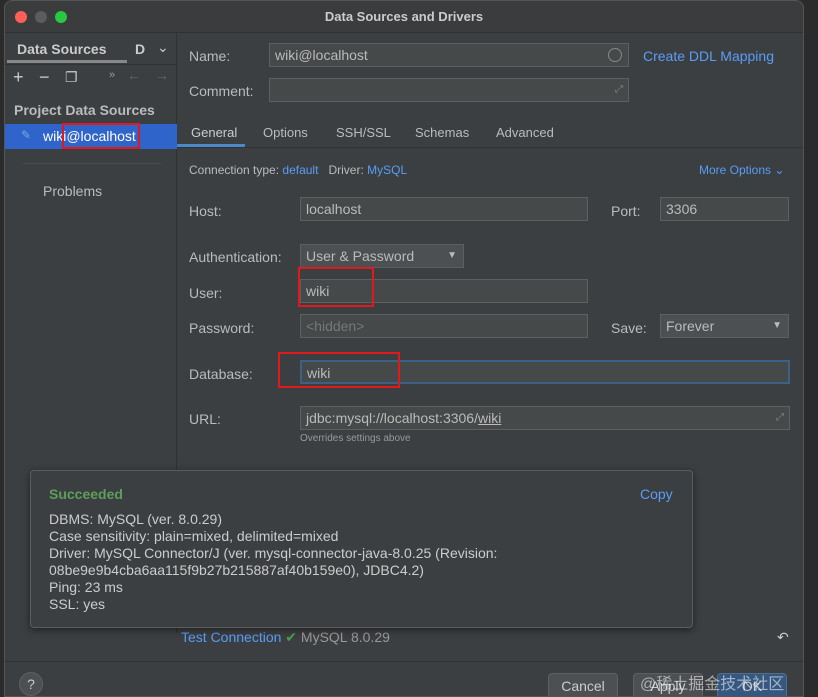 The width and height of the screenshot is (818, 697). Describe the element at coordinates (41, 17) in the screenshot. I see `minimize-window-button` at that location.